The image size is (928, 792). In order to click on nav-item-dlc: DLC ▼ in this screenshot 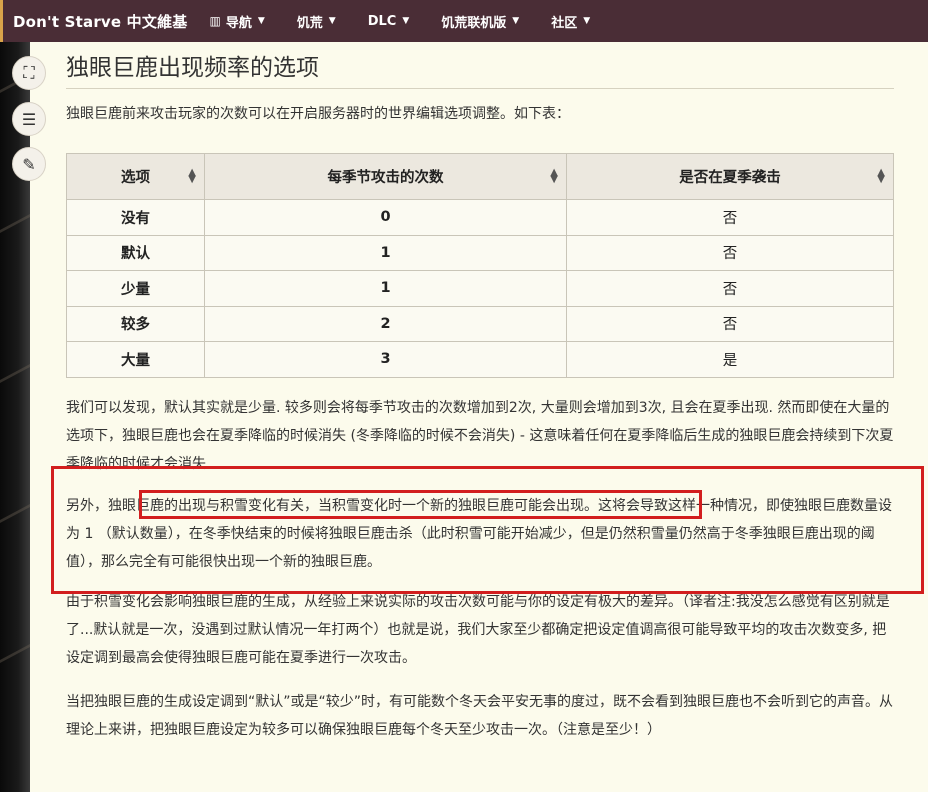, I will do `click(389, 21)`.